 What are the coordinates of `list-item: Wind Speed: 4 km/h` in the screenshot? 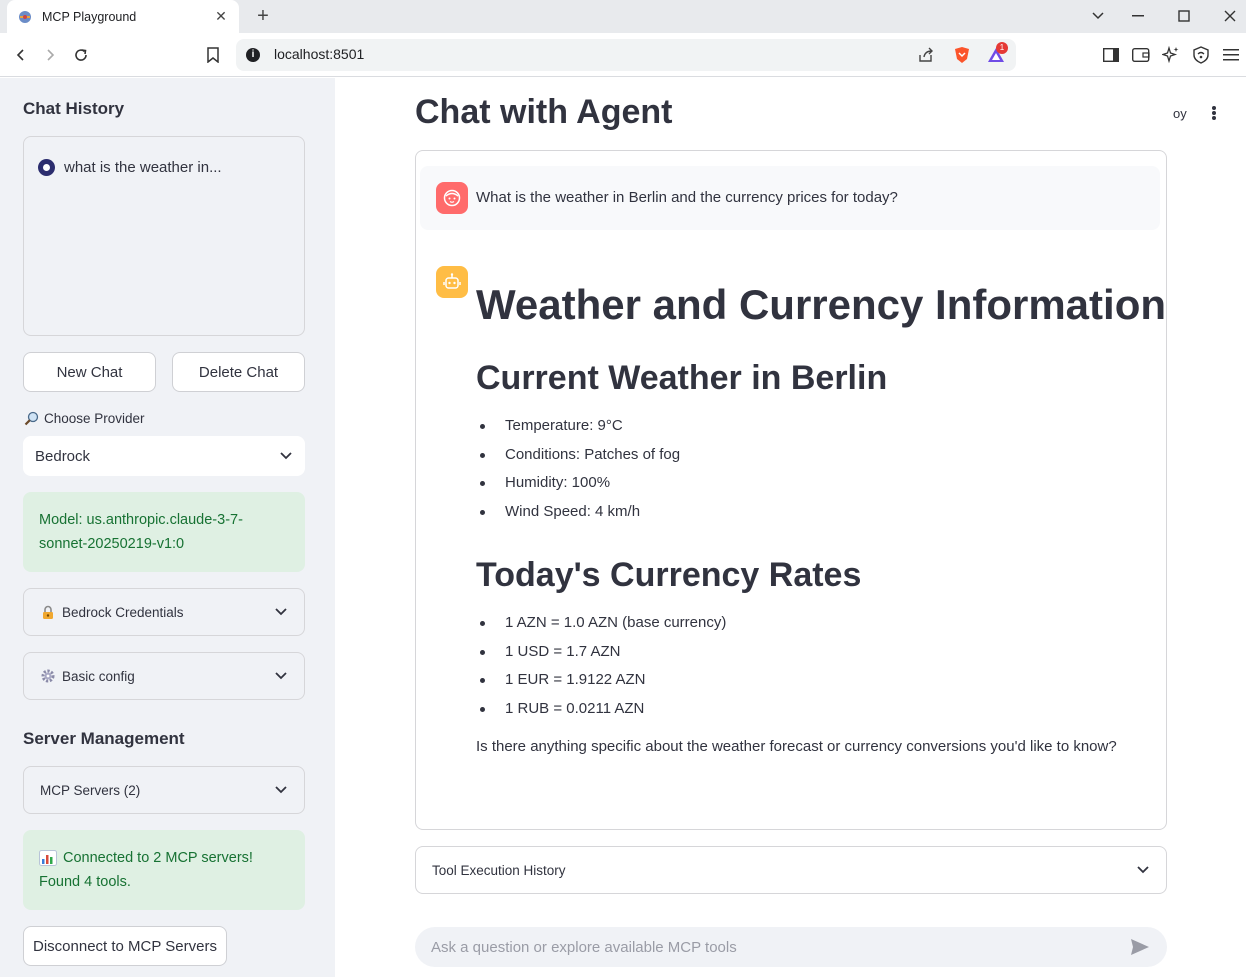 It's located at (821, 512).